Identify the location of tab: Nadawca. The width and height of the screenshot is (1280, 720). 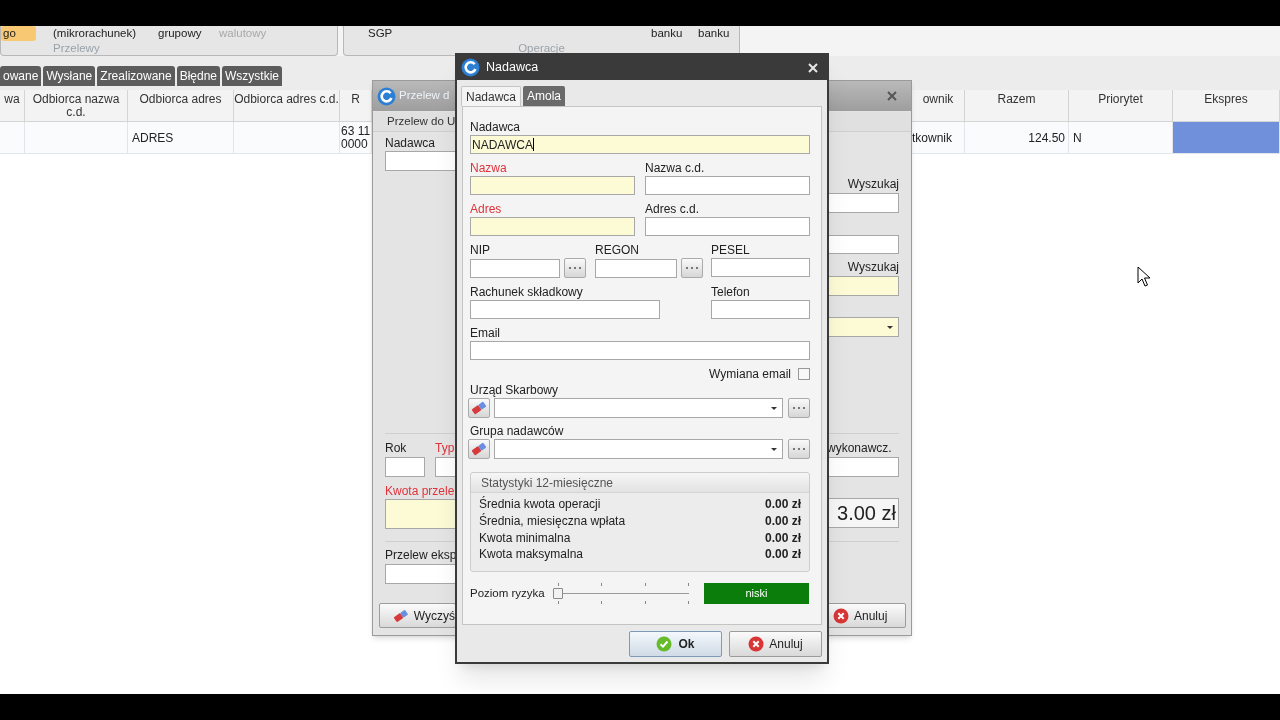
(491, 96).